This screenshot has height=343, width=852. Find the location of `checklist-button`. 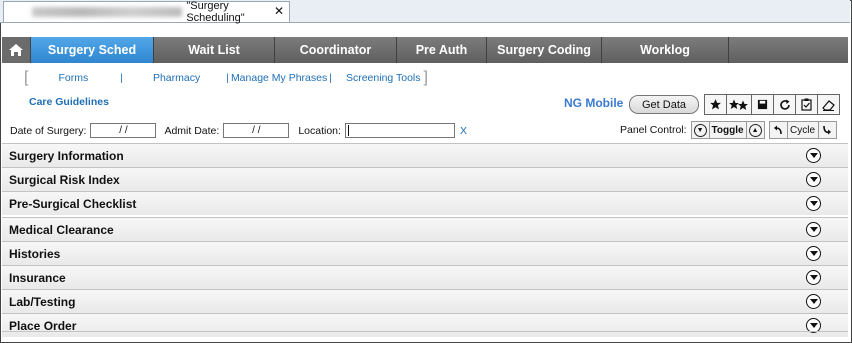

checklist-button is located at coordinates (806, 104).